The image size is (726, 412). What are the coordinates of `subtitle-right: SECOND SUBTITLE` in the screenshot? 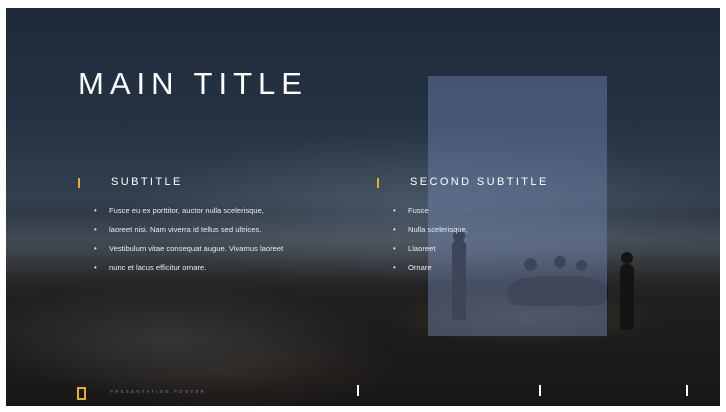 It's located at (479, 182).